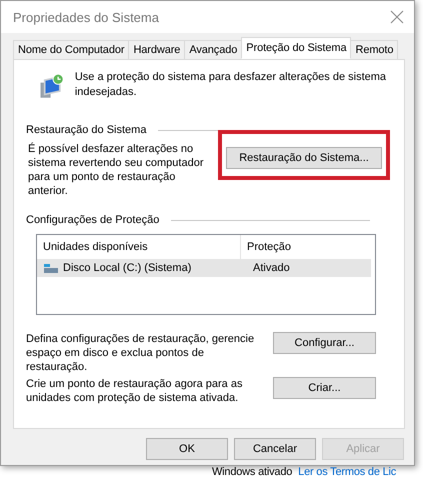 This screenshot has height=479, width=423. Describe the element at coordinates (71, 49) in the screenshot. I see `tab: Nome do Computador` at that location.